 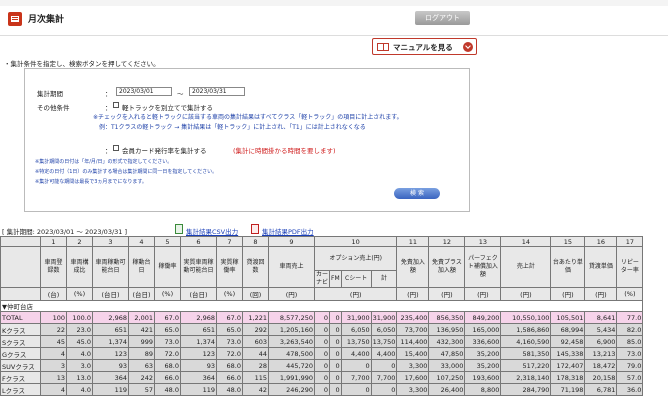 What do you see at coordinates (291, 317) in the screenshot?
I see `table-cell: 8,577,250` at bounding box center [291, 317].